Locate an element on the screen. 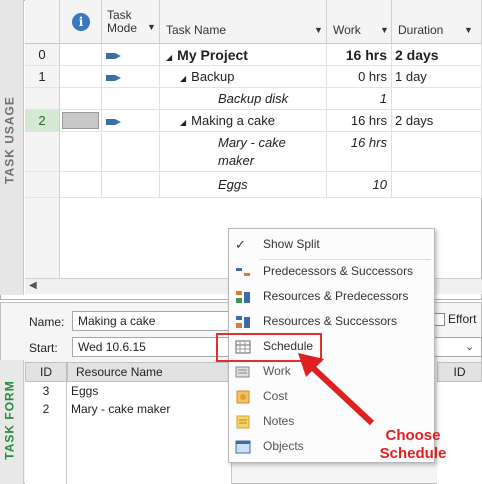 This screenshot has width=482, height=484. task-mode-column-header: Task Mode ▼ is located at coordinates (131, 22).